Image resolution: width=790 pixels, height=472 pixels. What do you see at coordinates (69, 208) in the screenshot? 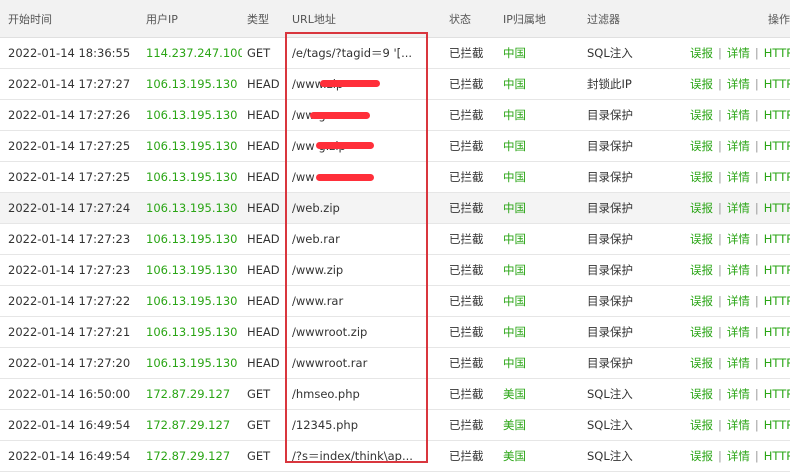
I see `row-time: 2022-01-14 17:27:24` at bounding box center [69, 208].